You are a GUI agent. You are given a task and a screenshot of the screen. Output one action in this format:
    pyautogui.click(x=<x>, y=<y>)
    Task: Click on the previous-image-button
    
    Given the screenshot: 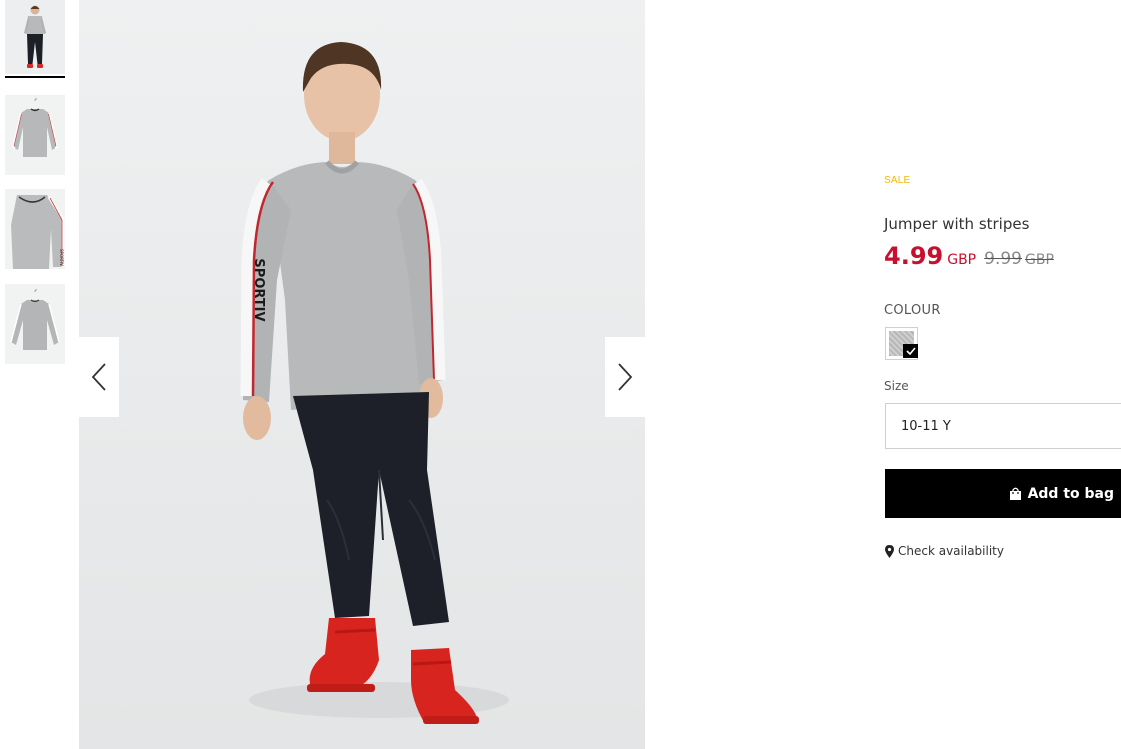 What is the action you would take?
    pyautogui.click(x=99, y=377)
    